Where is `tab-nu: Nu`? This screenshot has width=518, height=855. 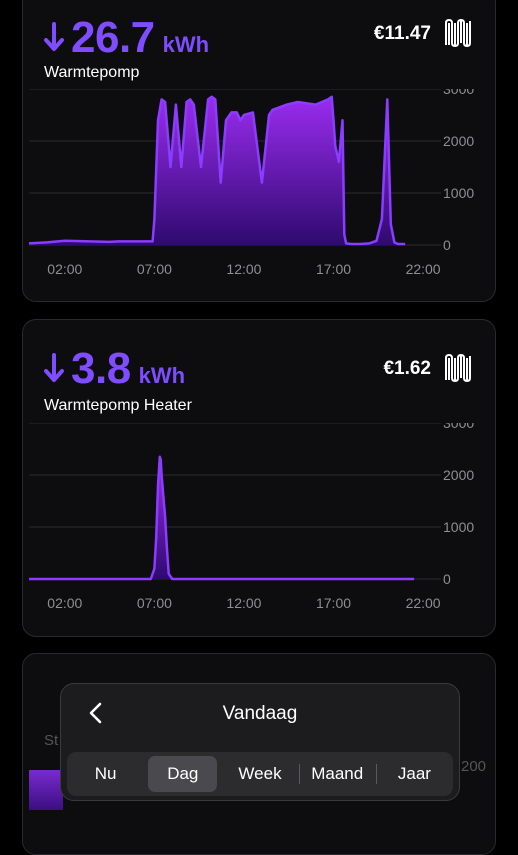 tab-nu: Nu is located at coordinates (105, 774).